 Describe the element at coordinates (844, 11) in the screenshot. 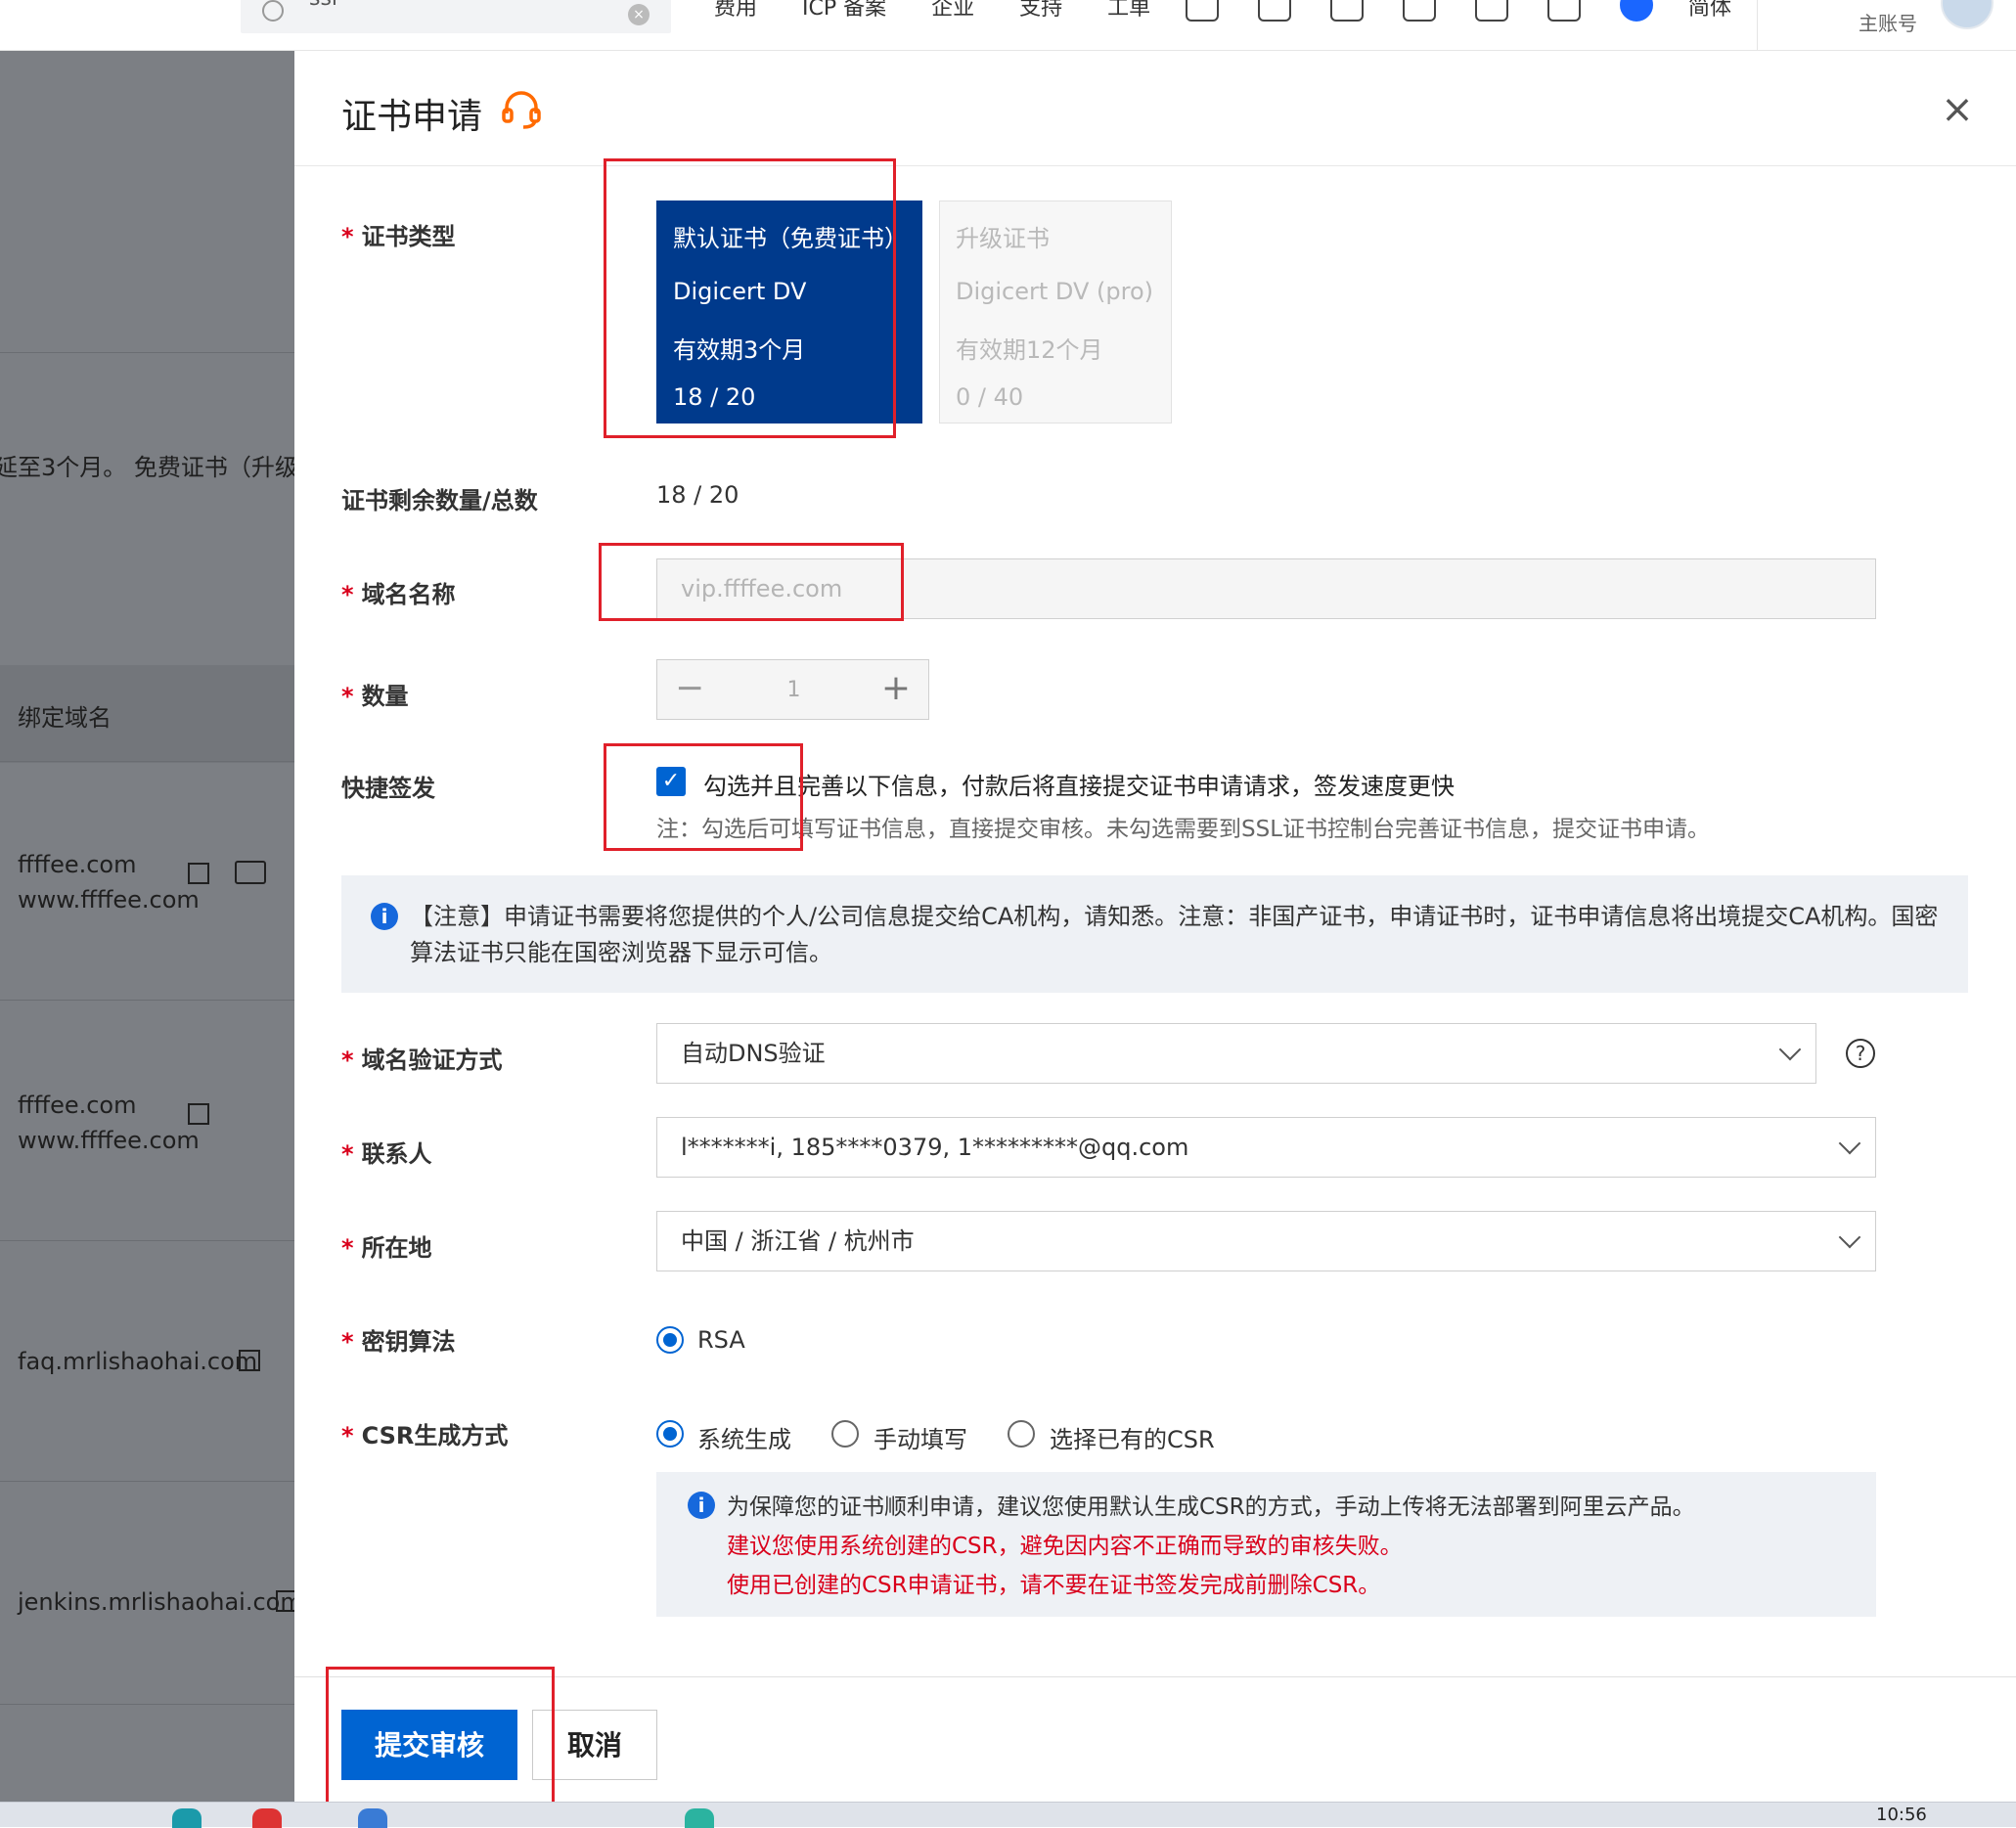

I see `nav-link-icp: ICP 备案` at that location.